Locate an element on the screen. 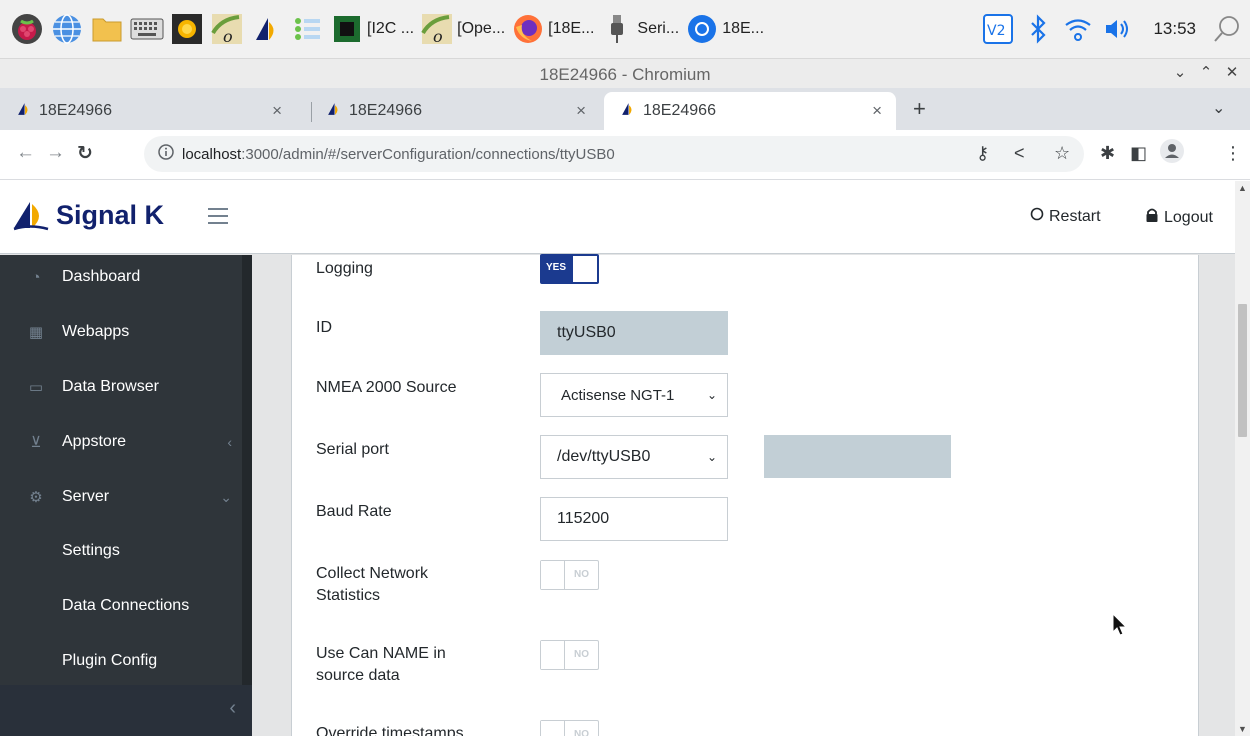 The image size is (1250, 736). svg-text: V2 is located at coordinates (996, 31).